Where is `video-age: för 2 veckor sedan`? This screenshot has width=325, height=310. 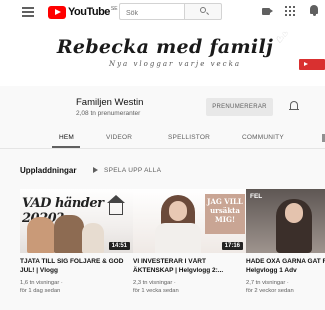
video-age: för 2 veckor sedan is located at coordinates (270, 291).